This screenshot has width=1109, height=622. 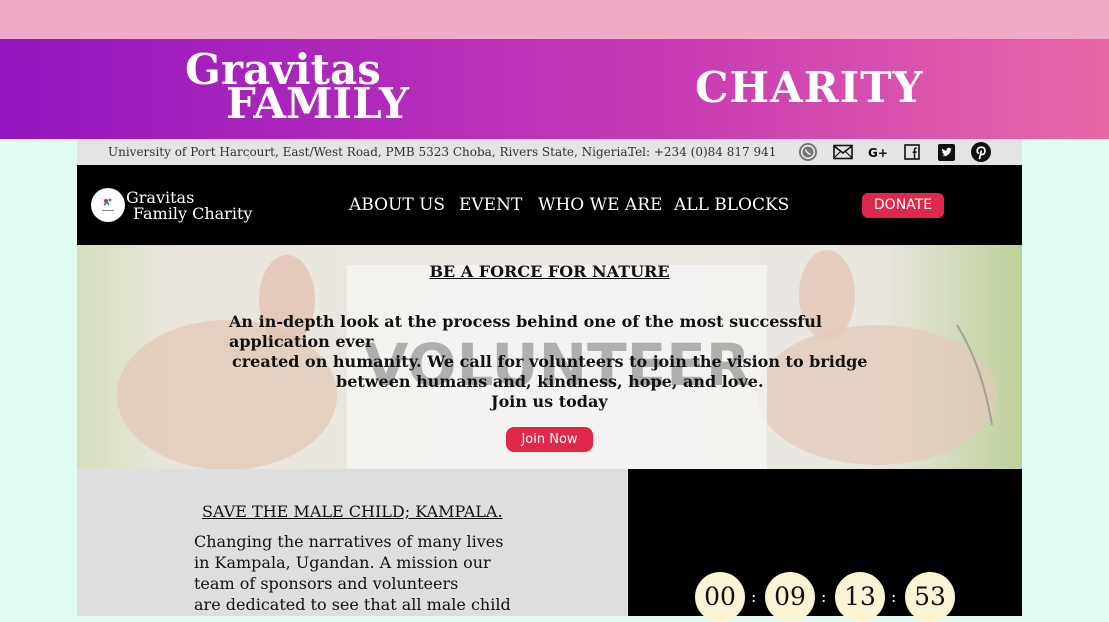 I want to click on top-color-strip, so click(x=554, y=19).